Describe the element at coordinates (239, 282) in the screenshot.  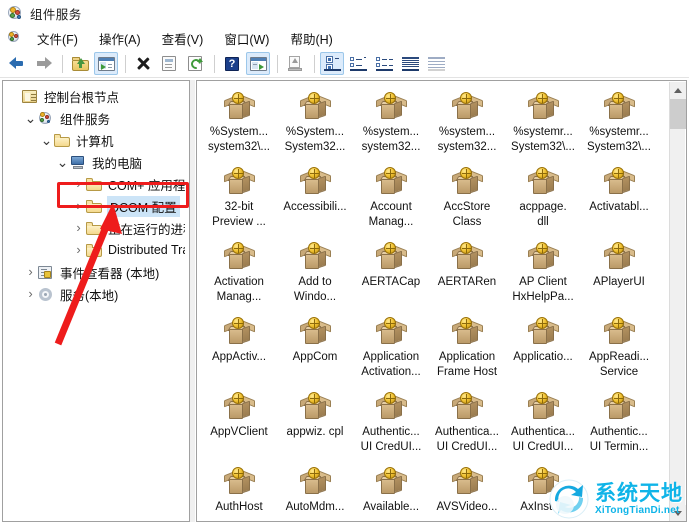
I see `dcom-item-label-line1: Activation` at that location.